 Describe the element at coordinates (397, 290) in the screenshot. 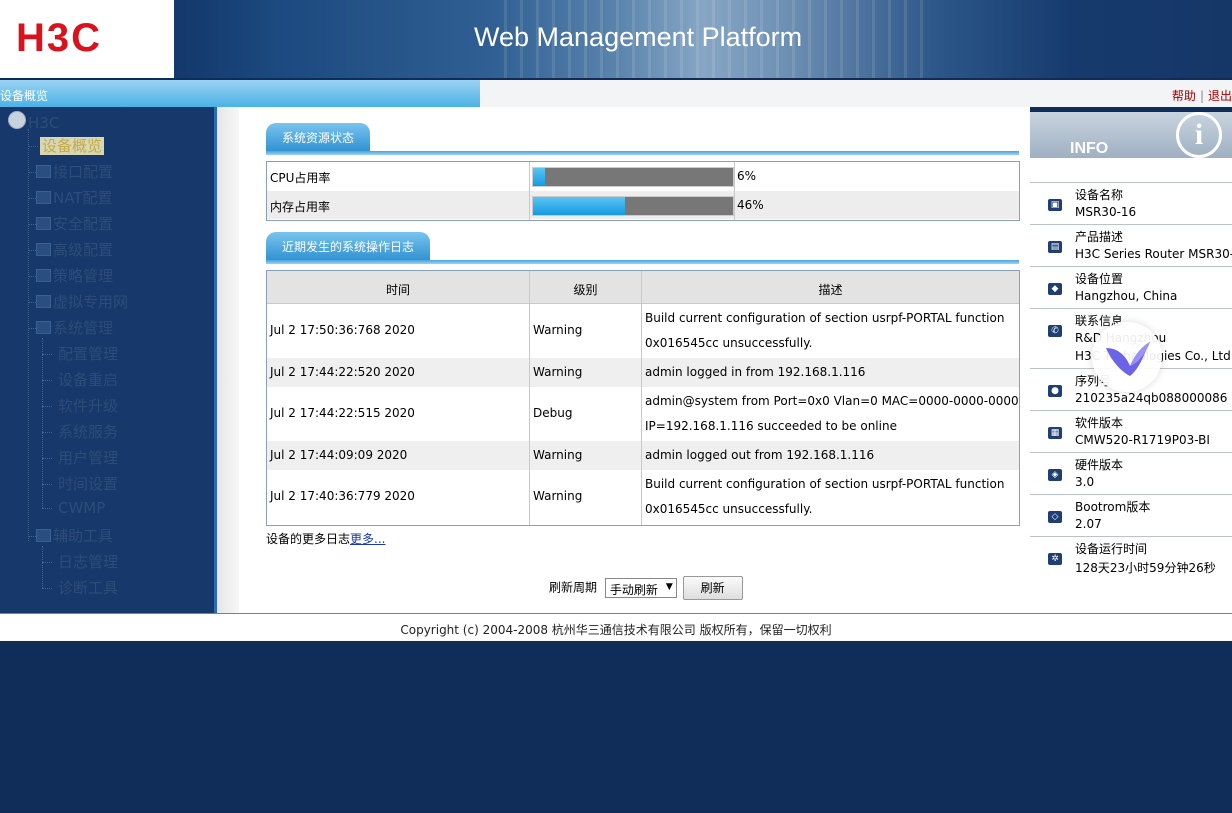

I see `col-header-time: 时间` at that location.